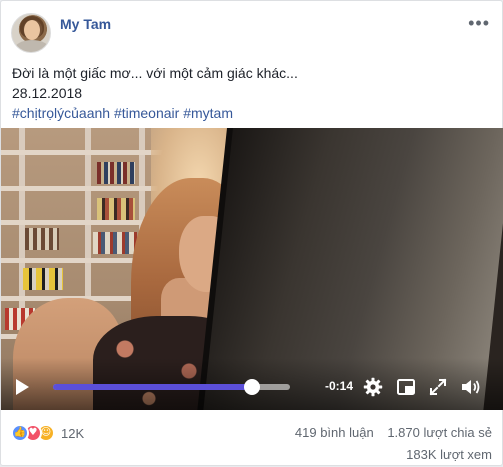  What do you see at coordinates (155, 113) in the screenshot?
I see `post-hashtags: #chịtrọlýcủaanh #timeonair #mytam` at bounding box center [155, 113].